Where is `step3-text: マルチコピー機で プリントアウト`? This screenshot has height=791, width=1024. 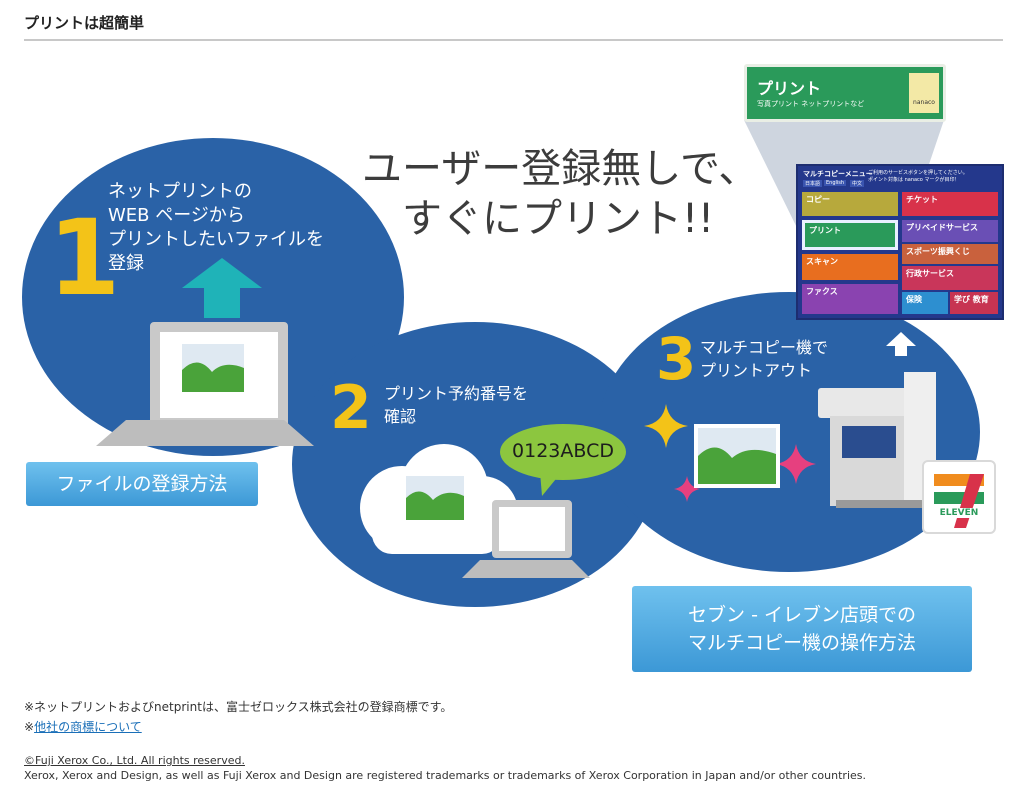 step3-text: マルチコピー機で プリントアウト is located at coordinates (764, 359).